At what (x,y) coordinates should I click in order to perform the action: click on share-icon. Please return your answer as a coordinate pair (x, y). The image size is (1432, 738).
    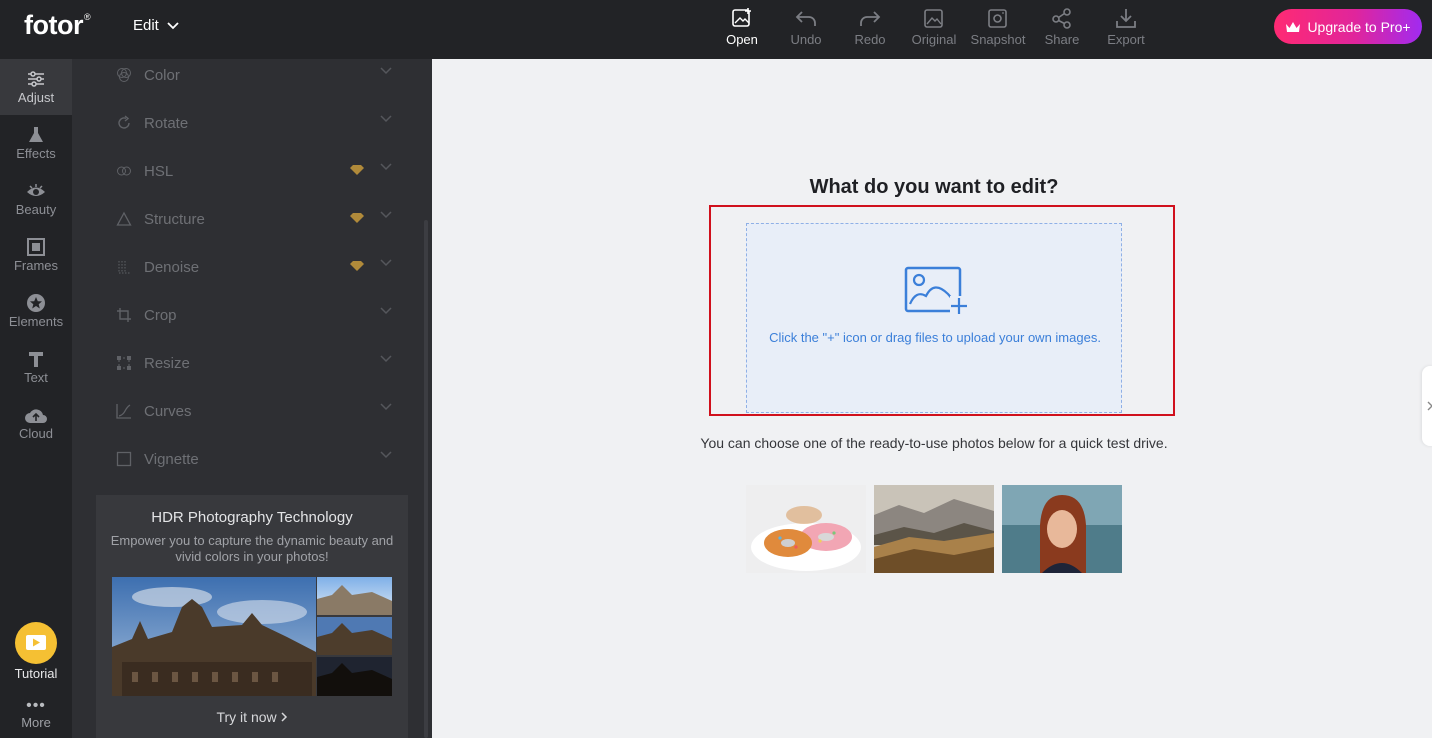
    Looking at the image, I should click on (1061, 18).